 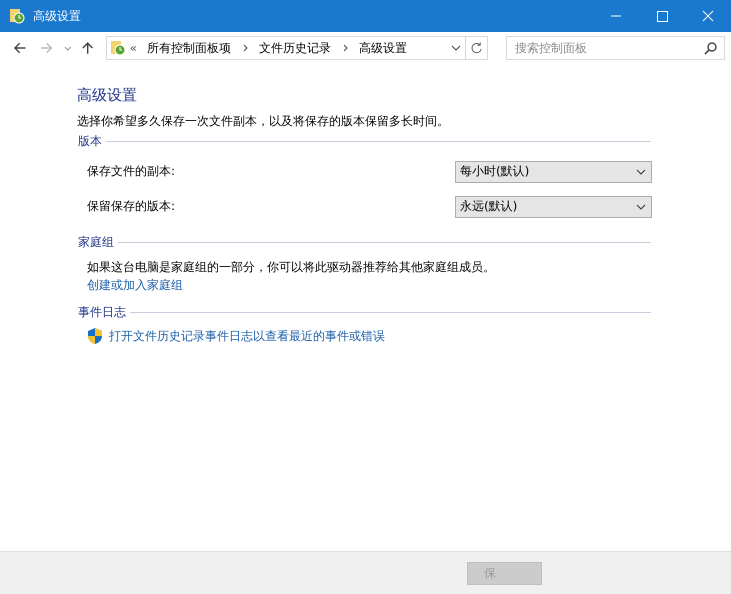 What do you see at coordinates (553, 207) in the screenshot?
I see `dropdown: 永远(默认)` at bounding box center [553, 207].